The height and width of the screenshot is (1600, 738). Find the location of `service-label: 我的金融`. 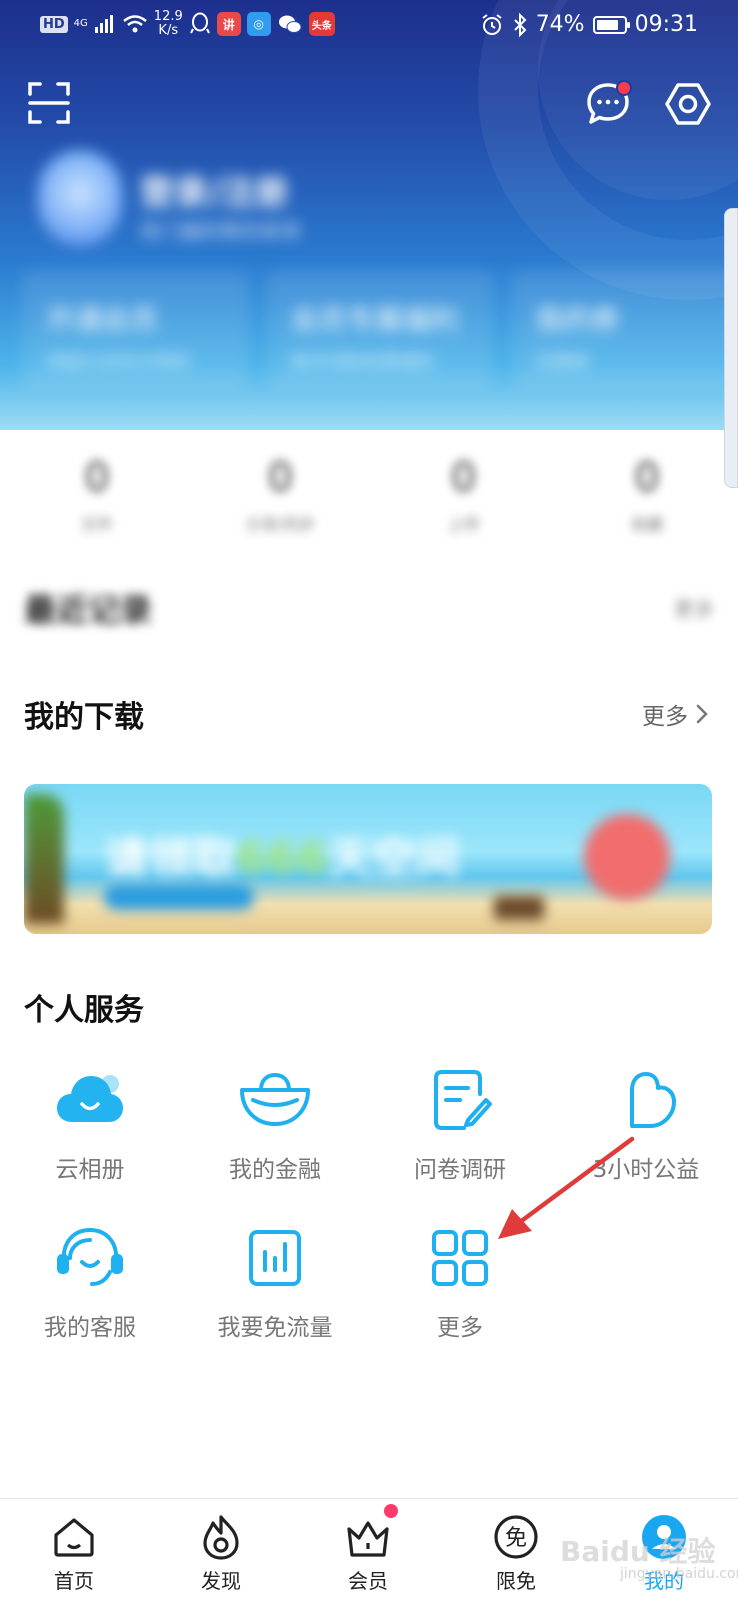

service-label: 我的金融 is located at coordinates (275, 1170).